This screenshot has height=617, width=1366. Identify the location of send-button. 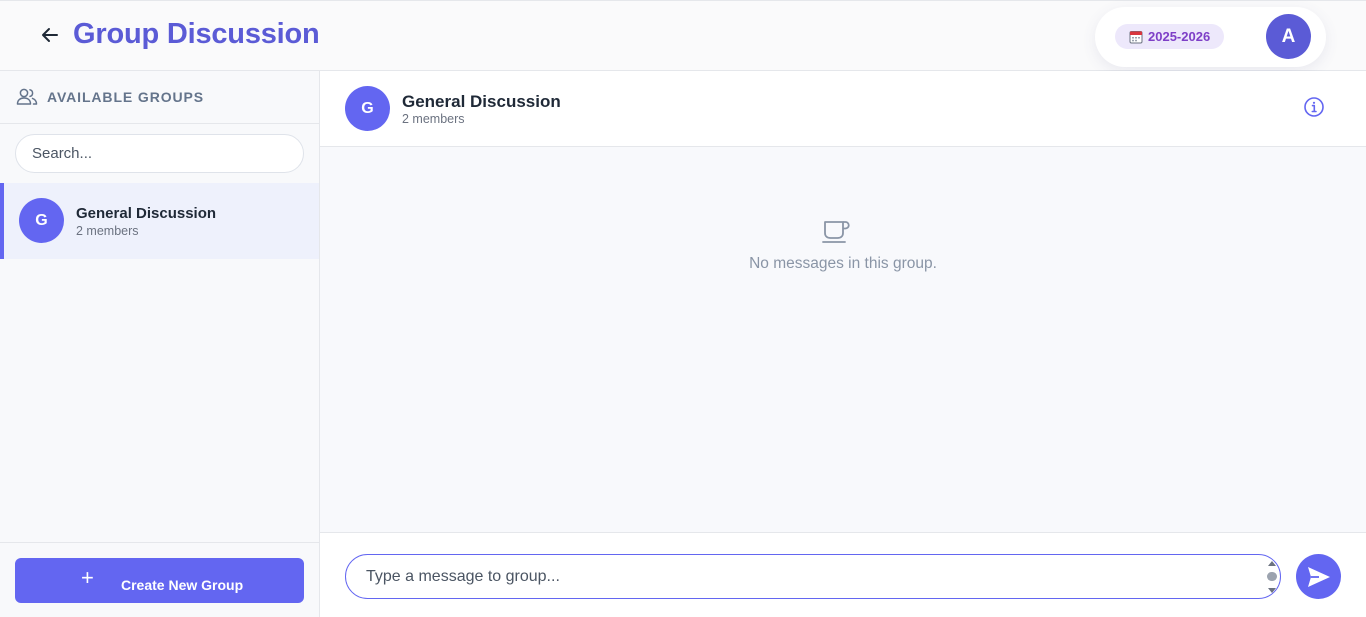
(1318, 576).